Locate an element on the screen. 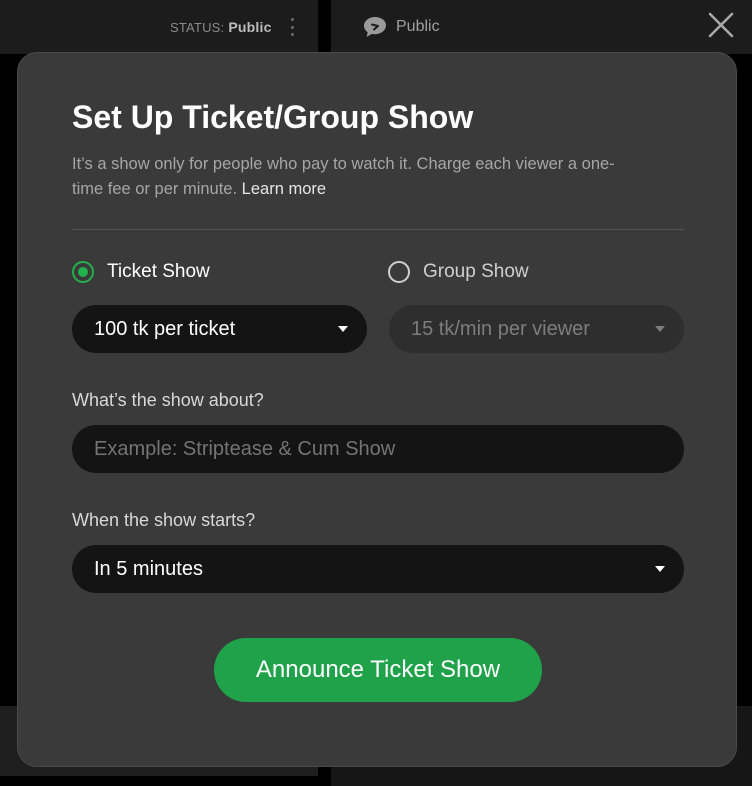 Image resolution: width=752 pixels, height=786 pixels. close-icon is located at coordinates (721, 25).